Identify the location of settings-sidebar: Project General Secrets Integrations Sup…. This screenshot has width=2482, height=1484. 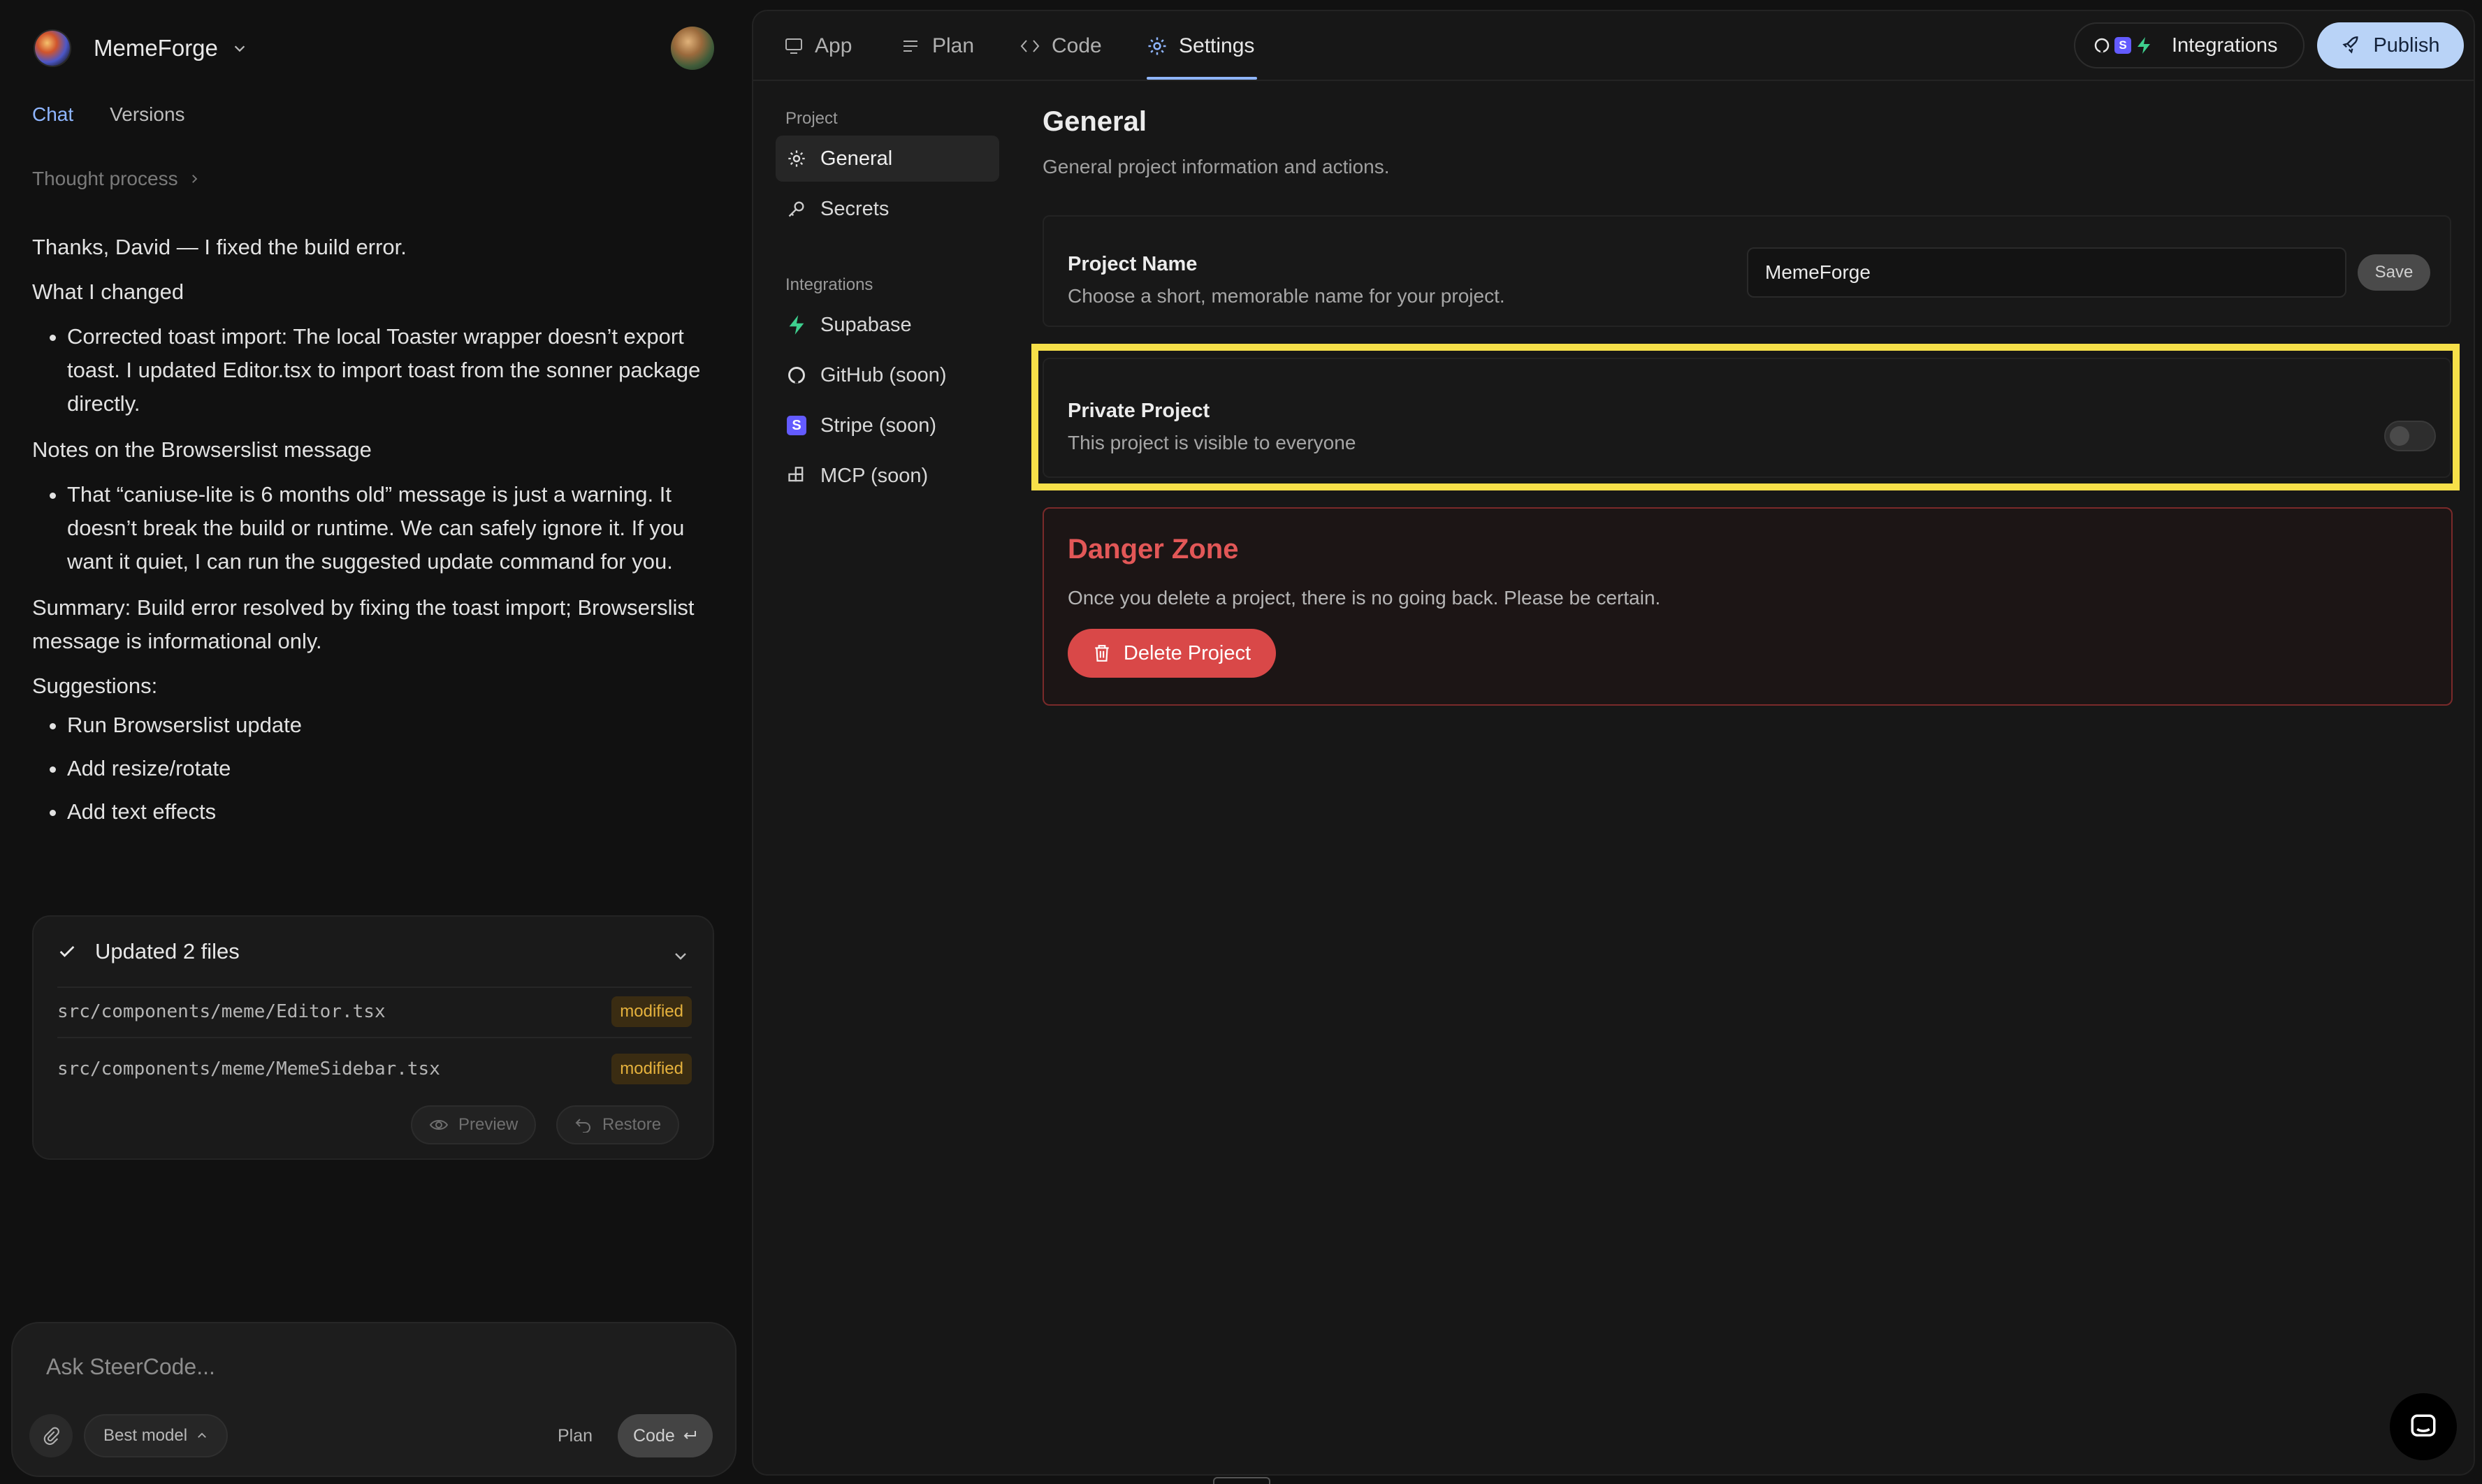
(887, 302).